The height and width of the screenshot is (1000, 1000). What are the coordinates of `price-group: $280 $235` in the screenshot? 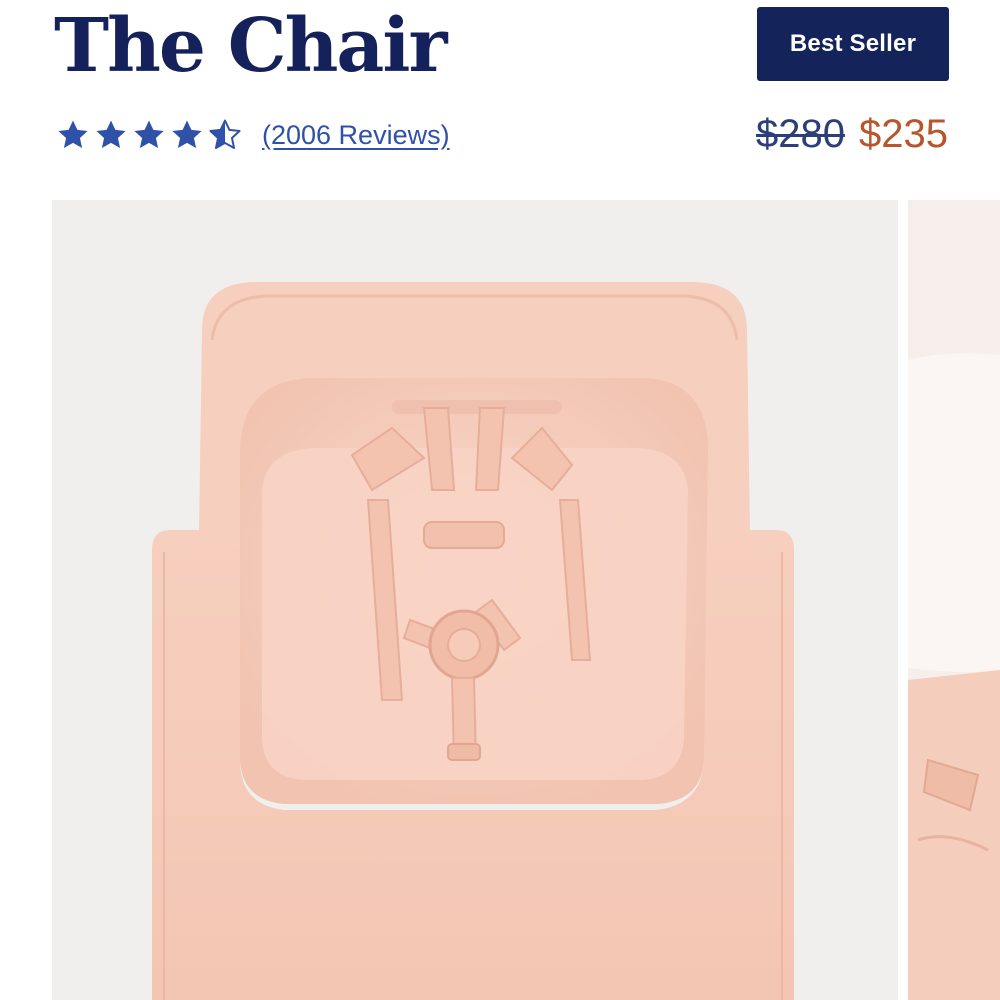 It's located at (852, 134).